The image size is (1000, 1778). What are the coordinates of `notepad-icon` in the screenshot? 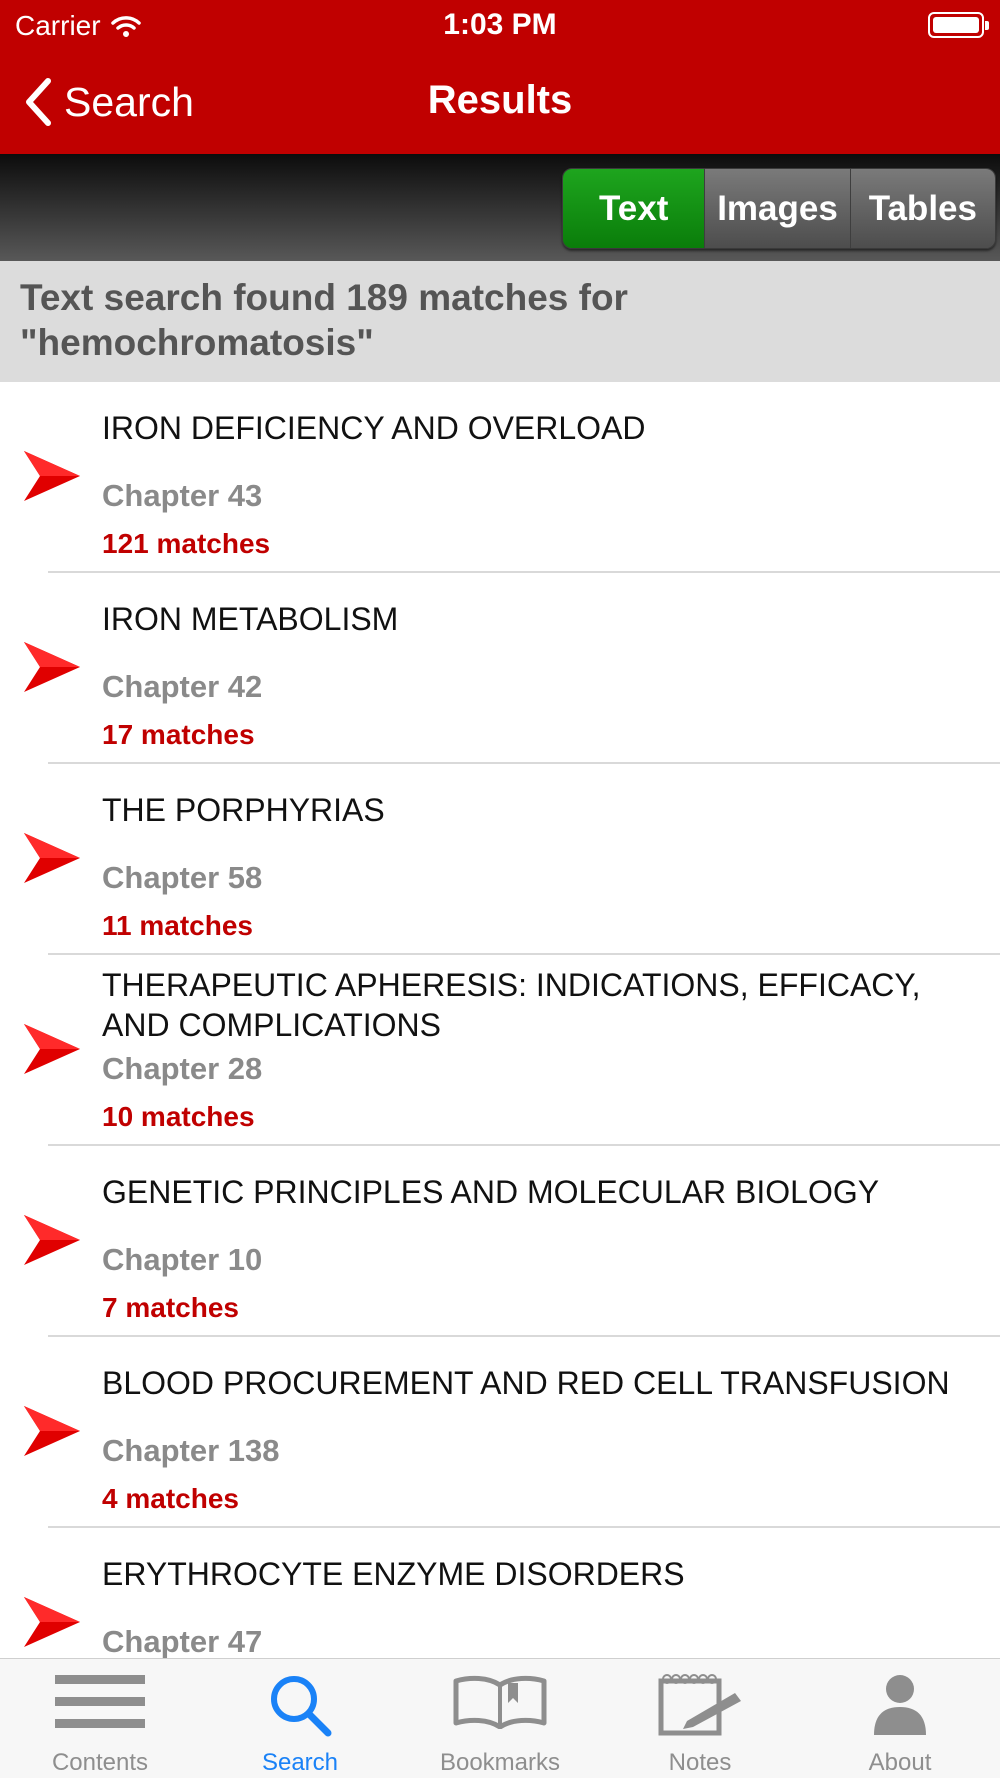 It's located at (699, 1705).